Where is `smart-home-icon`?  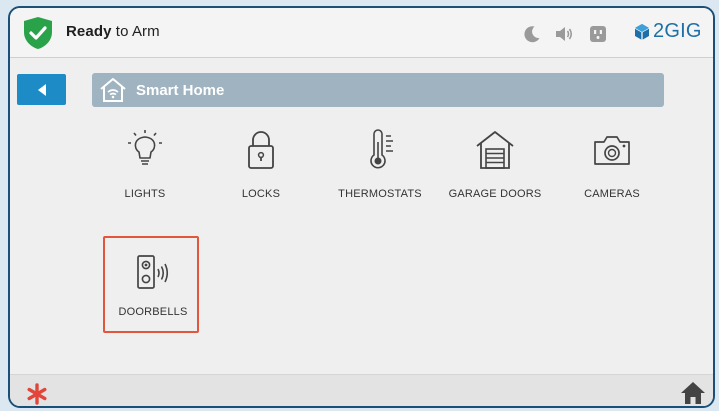
smart-home-icon is located at coordinates (113, 90).